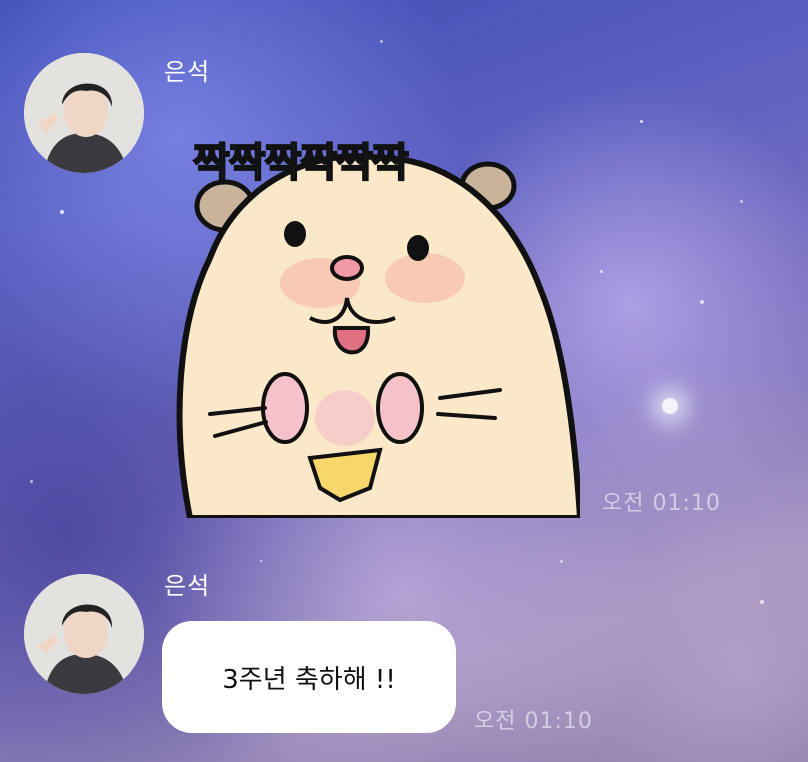  What do you see at coordinates (309, 679) in the screenshot?
I see `message-text: 3주년 축하해 !!` at bounding box center [309, 679].